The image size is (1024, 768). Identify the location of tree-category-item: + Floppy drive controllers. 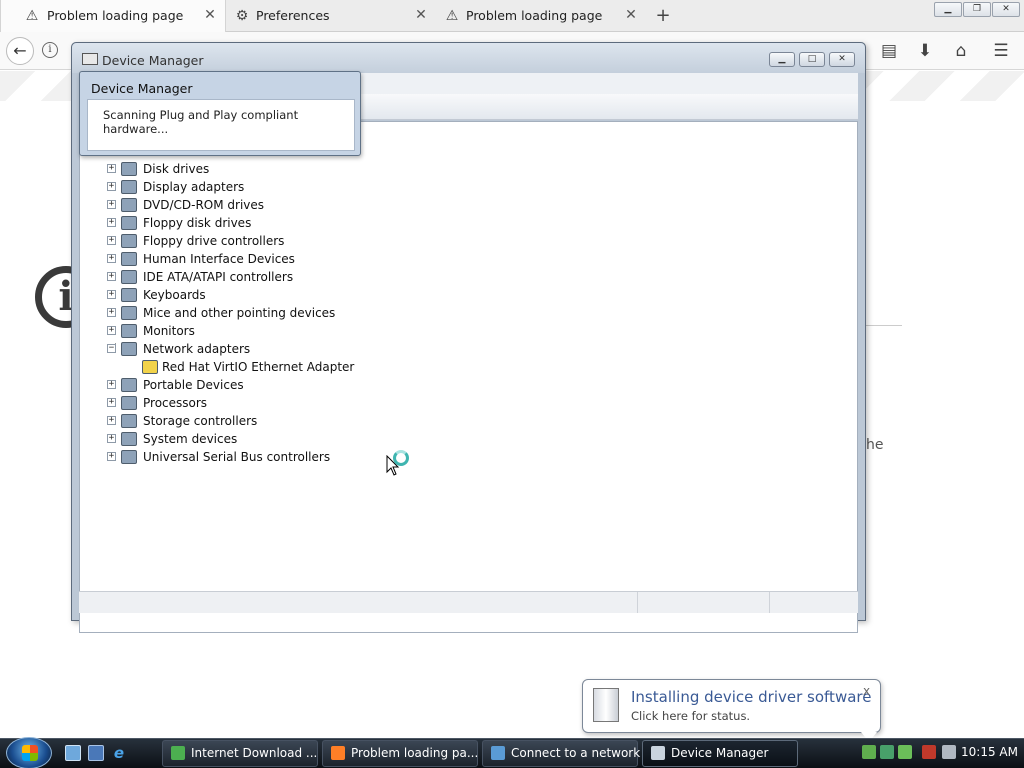
(300, 241).